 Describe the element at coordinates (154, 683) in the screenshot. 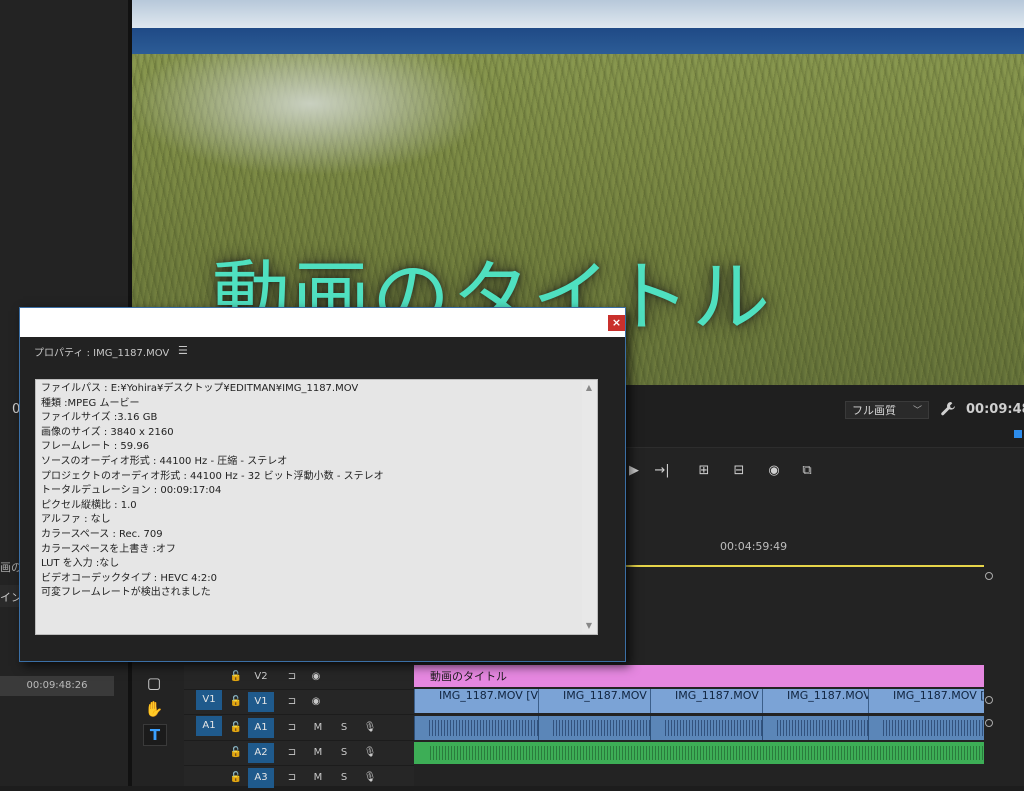

I see `rectangle-tool-icon: ▢` at that location.